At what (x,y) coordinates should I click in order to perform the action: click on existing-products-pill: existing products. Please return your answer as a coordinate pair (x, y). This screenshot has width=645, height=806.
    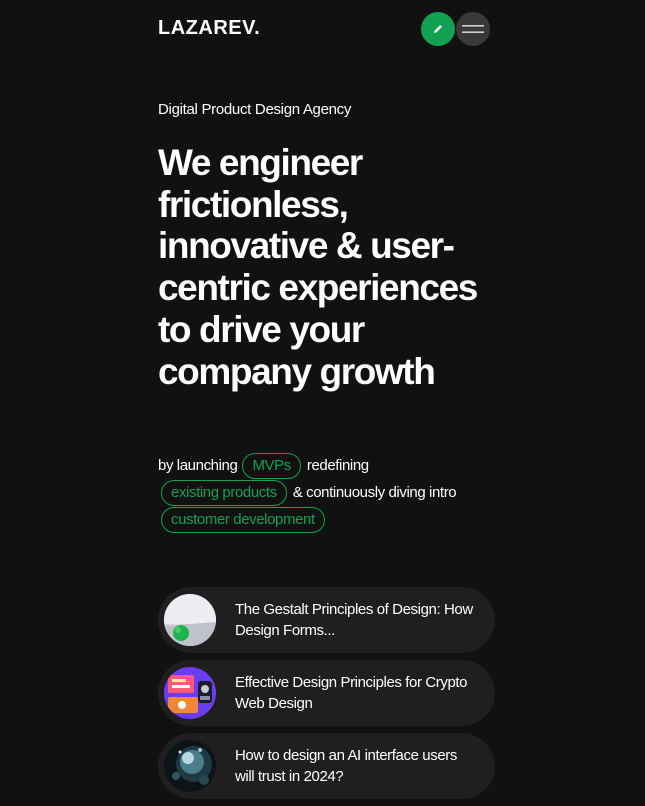
    Looking at the image, I should click on (224, 492).